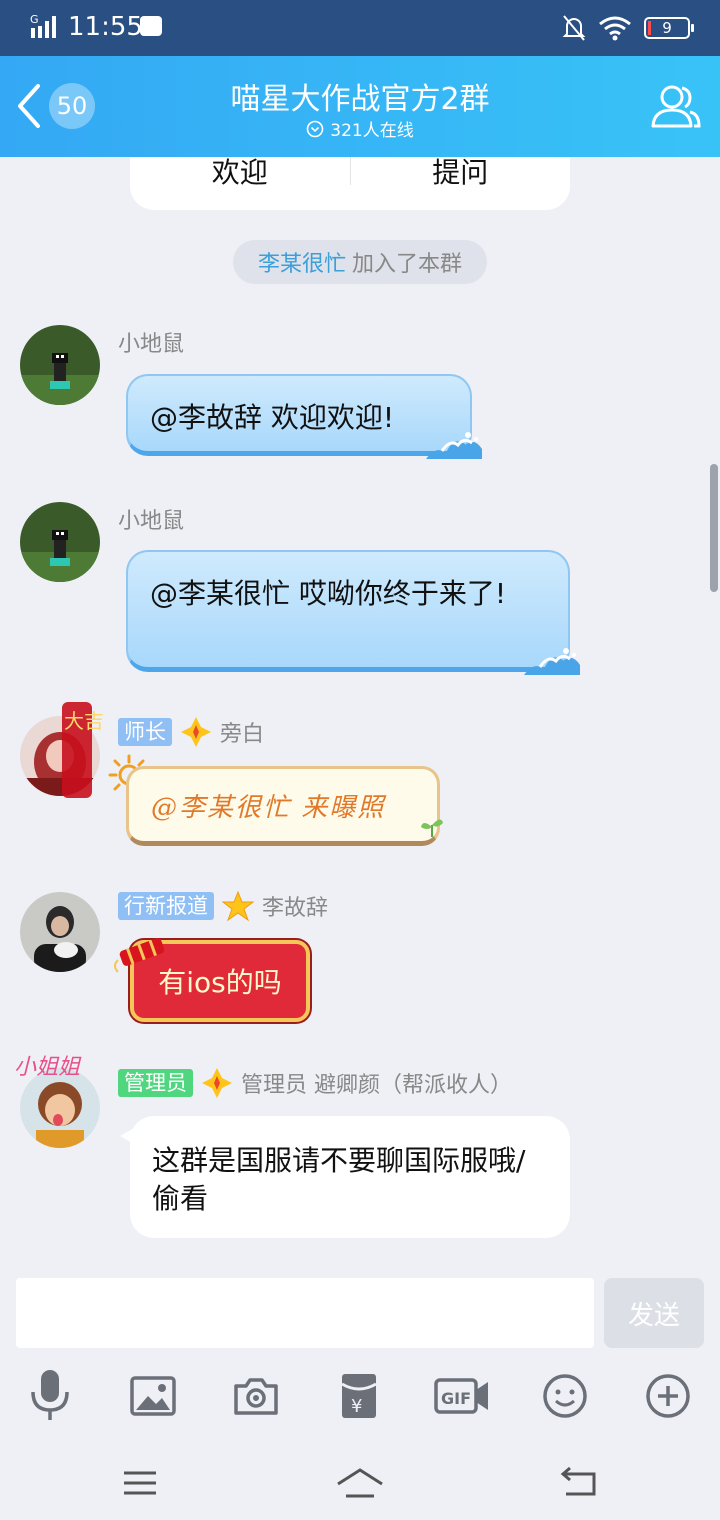  I want to click on svg-text: 小姐姐, so click(48, 1067).